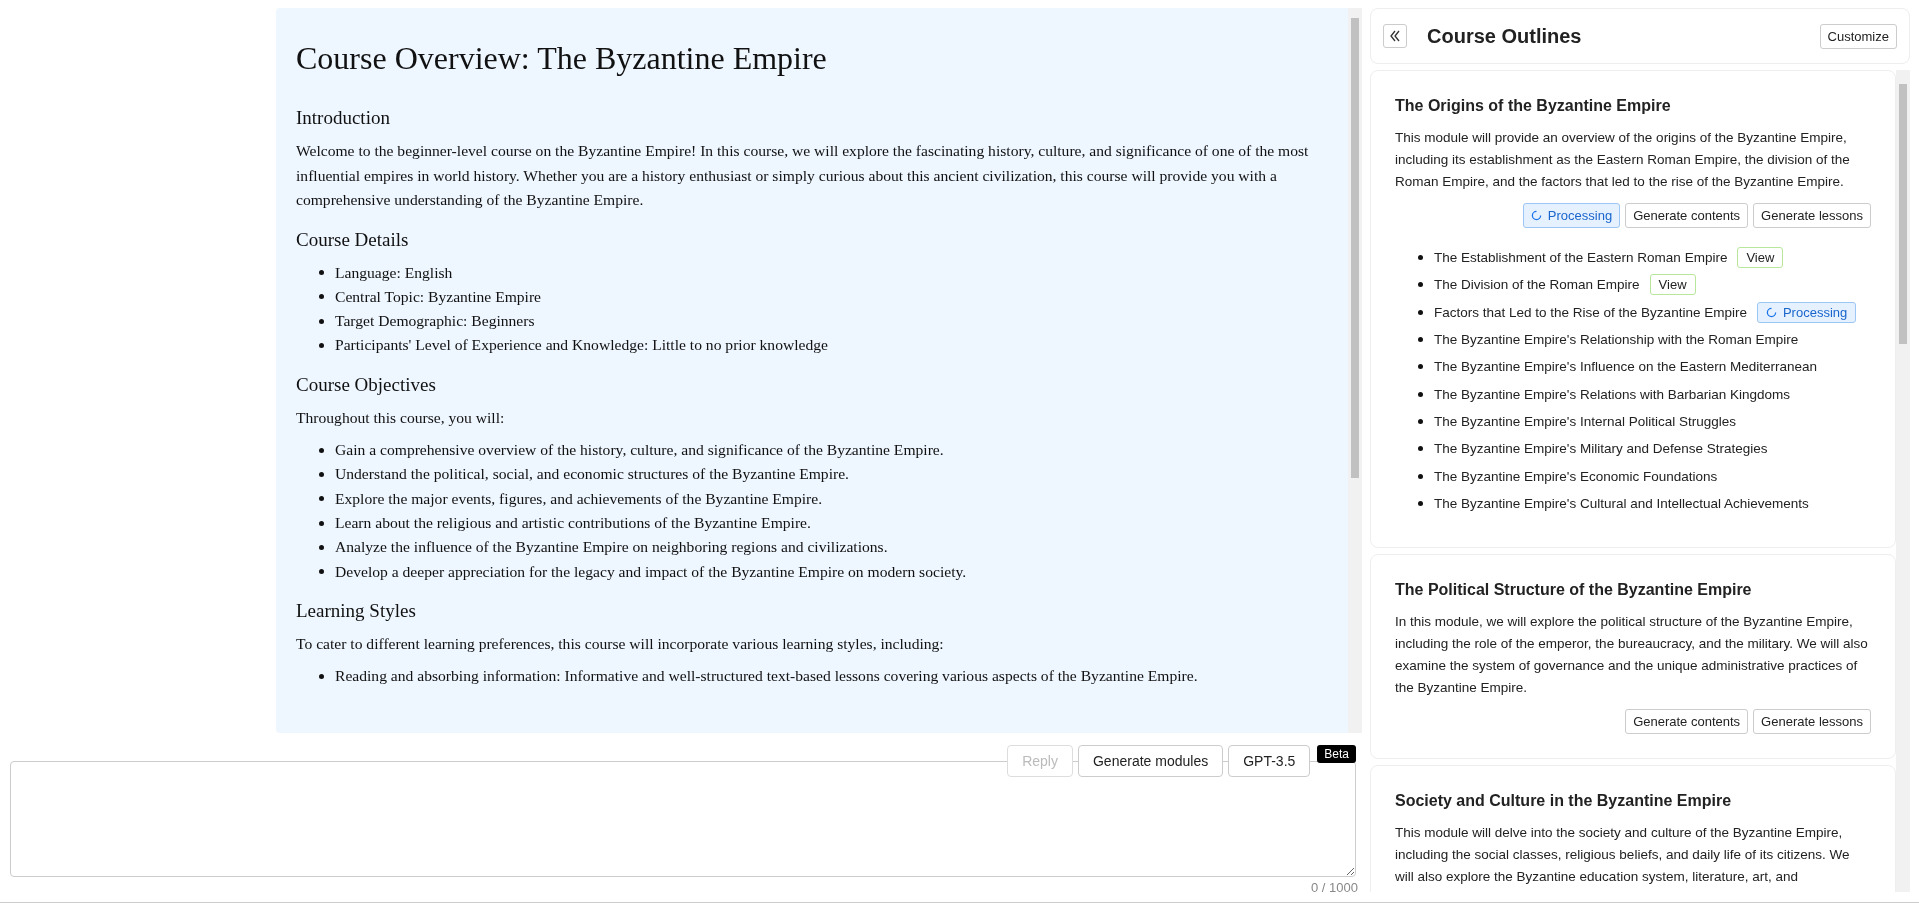 This screenshot has width=1919, height=904. Describe the element at coordinates (611, 547) in the screenshot. I see `list-item: Analyze the influence of the Byzantine Empire on neighboring regions and civilizations.` at that location.